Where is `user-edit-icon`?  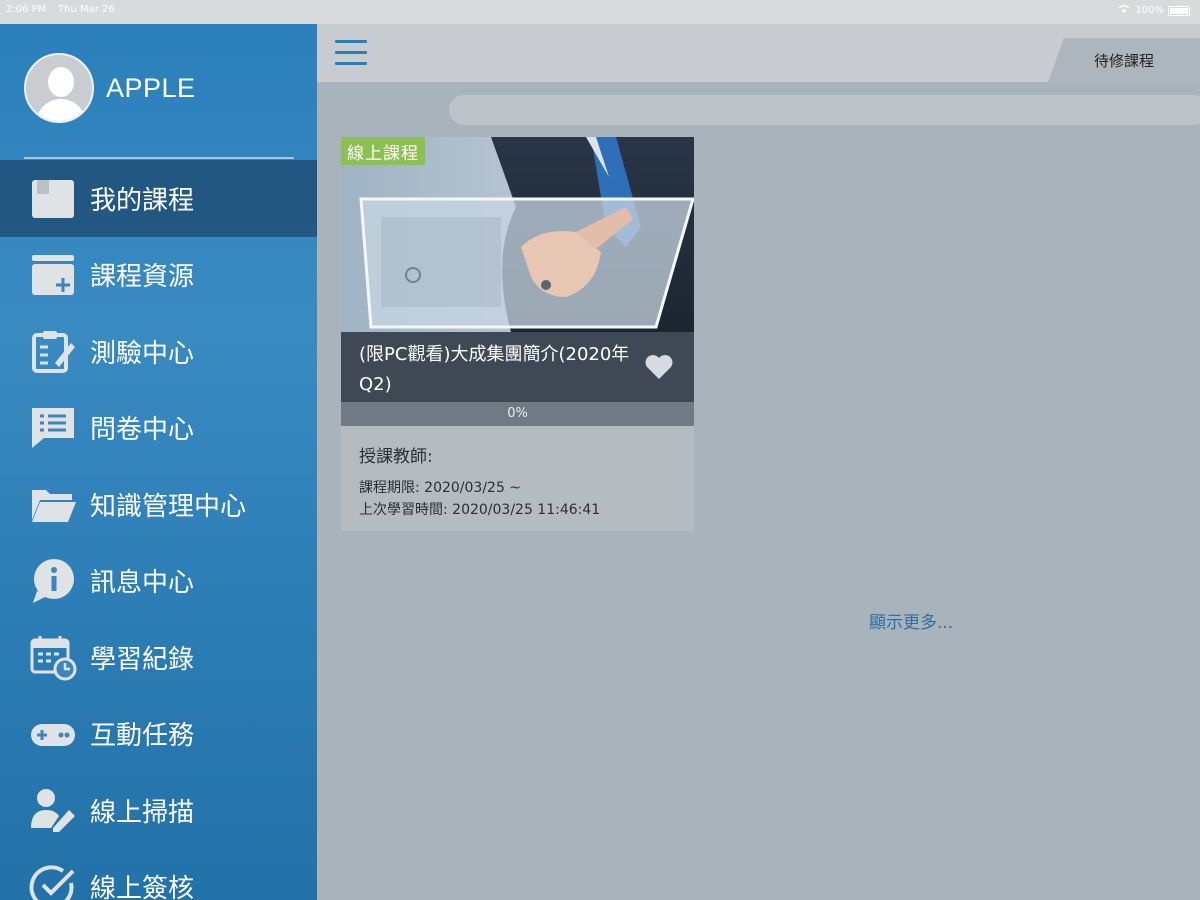 user-edit-icon is located at coordinates (53, 810).